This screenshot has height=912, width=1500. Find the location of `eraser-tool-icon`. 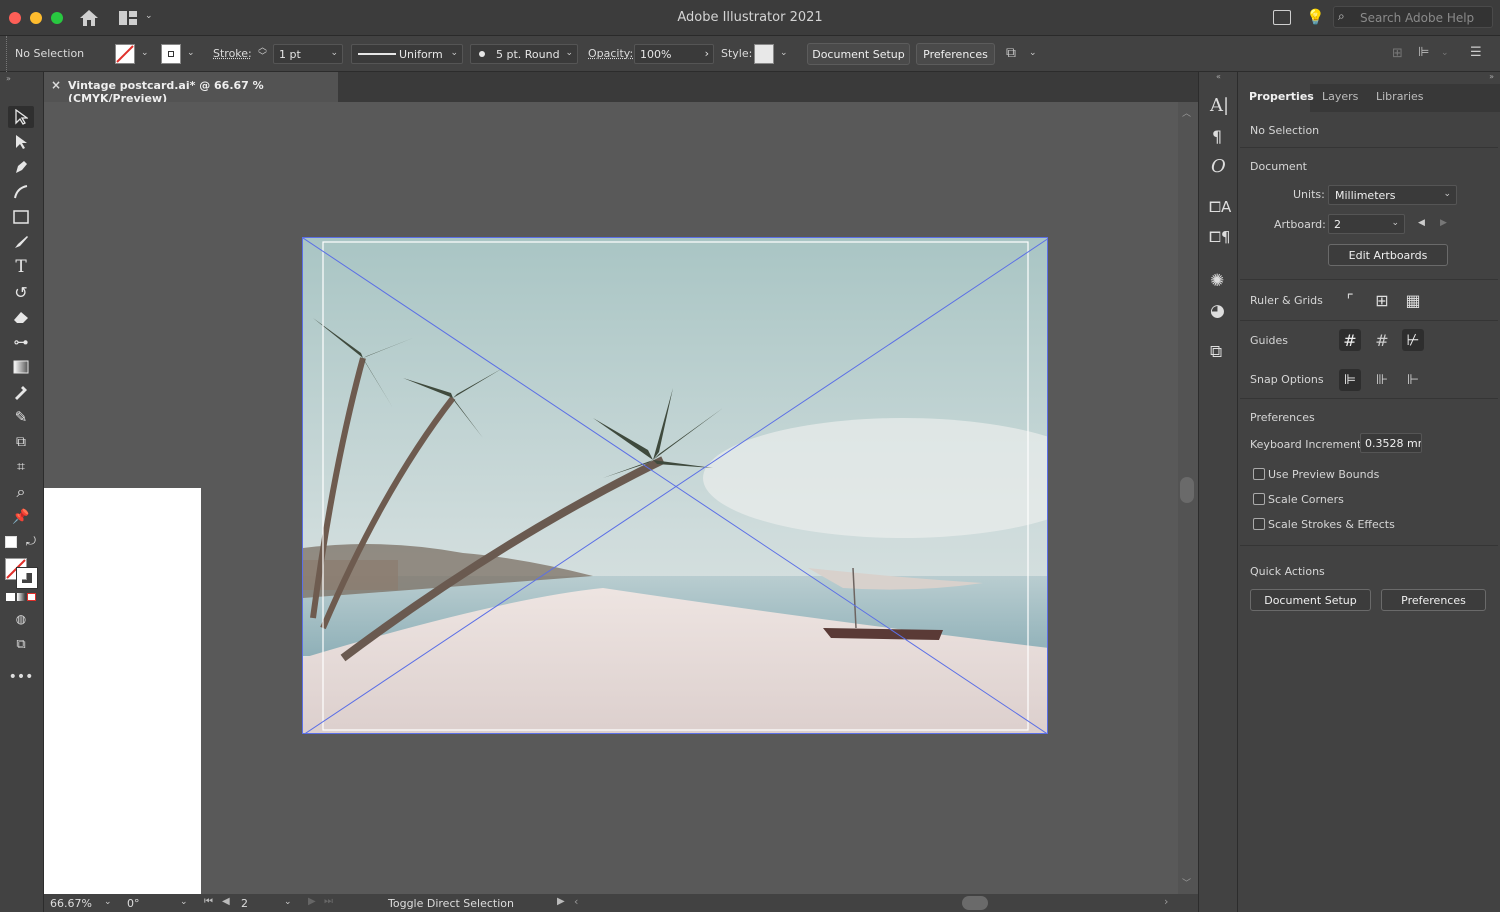

eraser-tool-icon is located at coordinates (21, 317).